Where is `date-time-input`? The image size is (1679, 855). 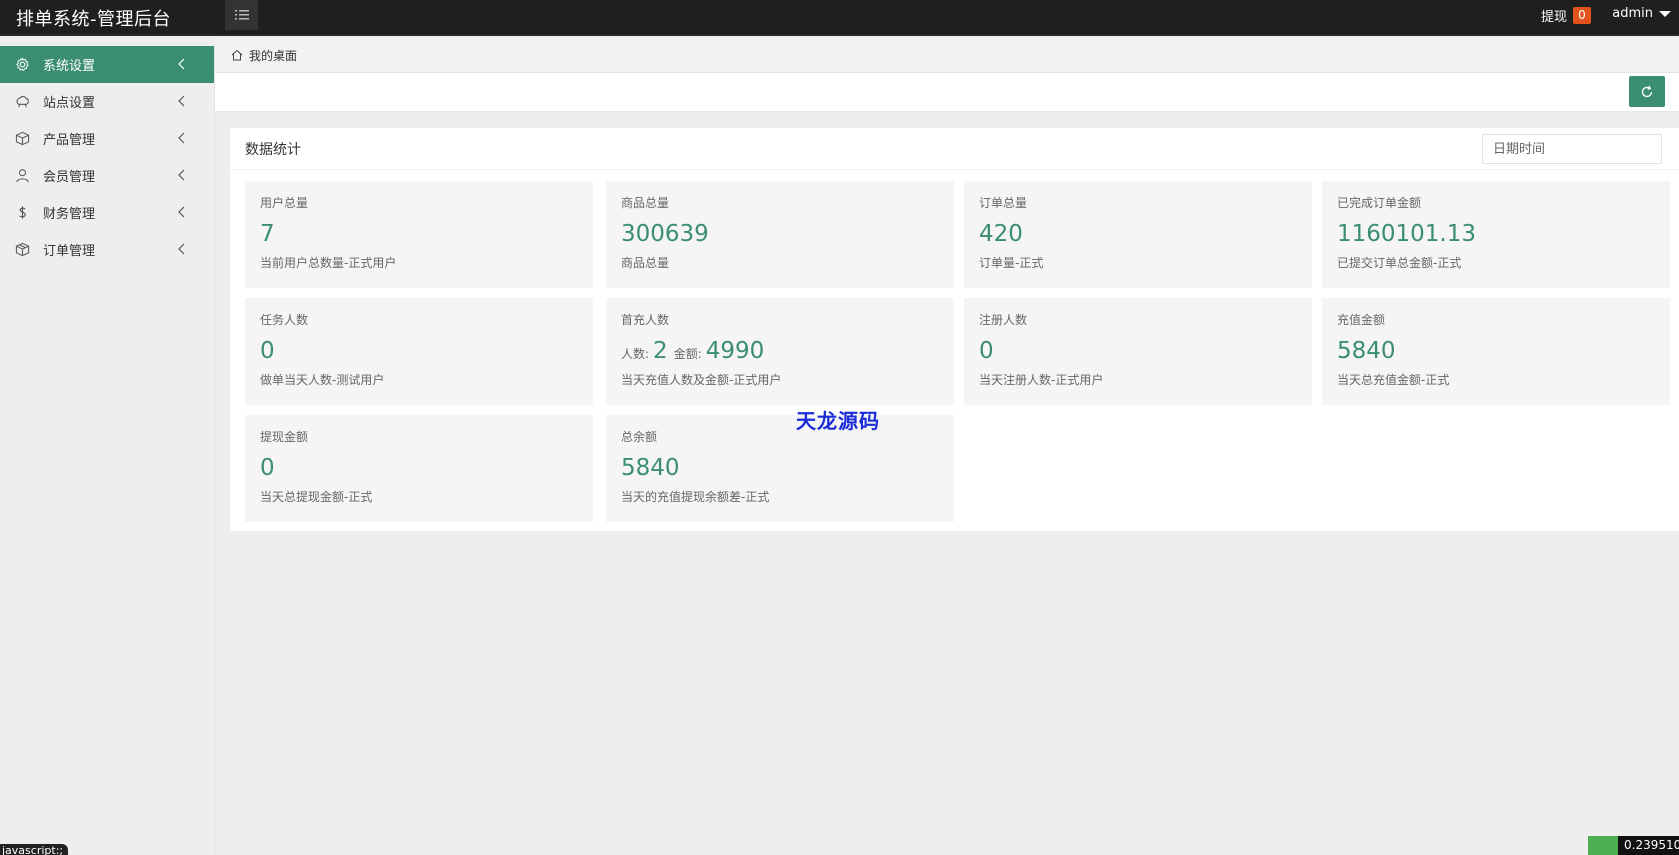
date-time-input is located at coordinates (1572, 149).